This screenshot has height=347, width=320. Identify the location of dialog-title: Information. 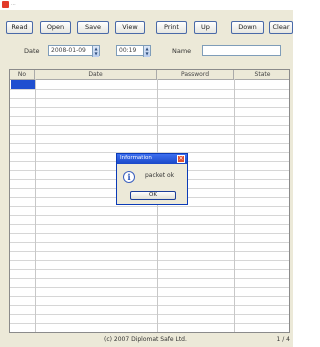
(136, 158).